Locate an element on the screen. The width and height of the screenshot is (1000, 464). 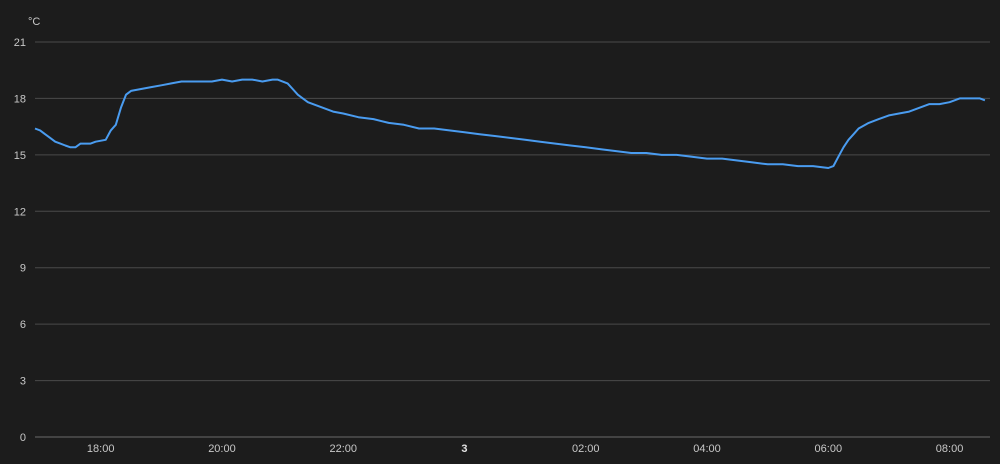
x-tick-label: 18:00 is located at coordinates (101, 449).